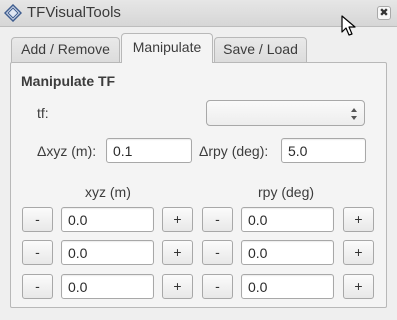 This screenshot has height=320, width=397. What do you see at coordinates (37, 252) in the screenshot?
I see `y-minus-button: -` at bounding box center [37, 252].